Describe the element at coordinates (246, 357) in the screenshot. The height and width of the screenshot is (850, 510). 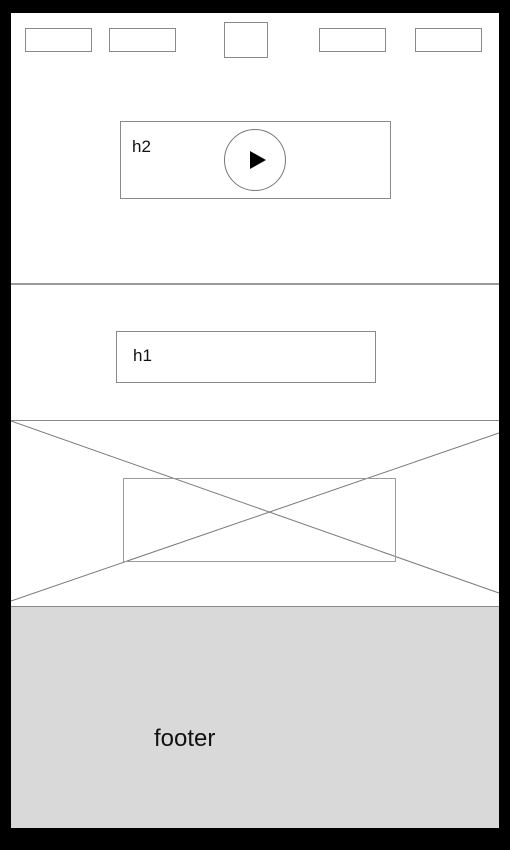
I see `heading-box: h1` at that location.